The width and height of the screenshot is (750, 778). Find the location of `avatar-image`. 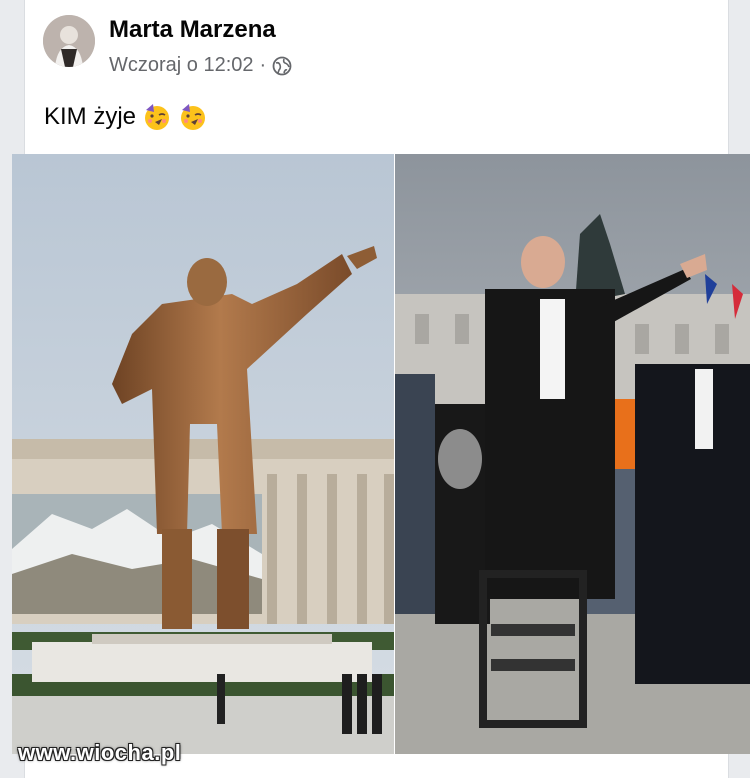

avatar-image is located at coordinates (69, 41).